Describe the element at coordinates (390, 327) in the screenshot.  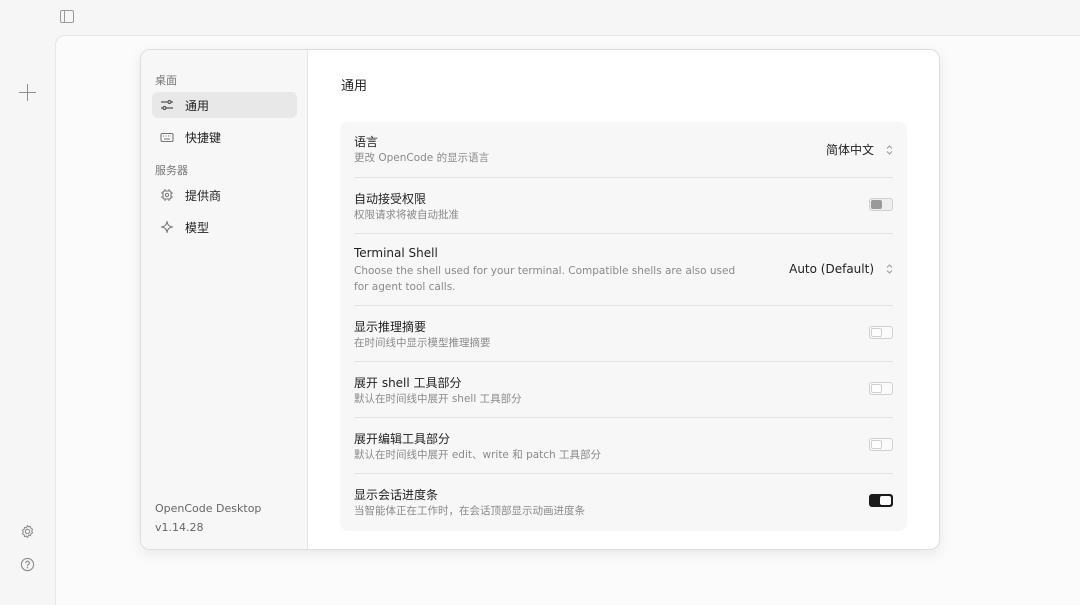
I see `setting-title: 显示推理摘要` at that location.